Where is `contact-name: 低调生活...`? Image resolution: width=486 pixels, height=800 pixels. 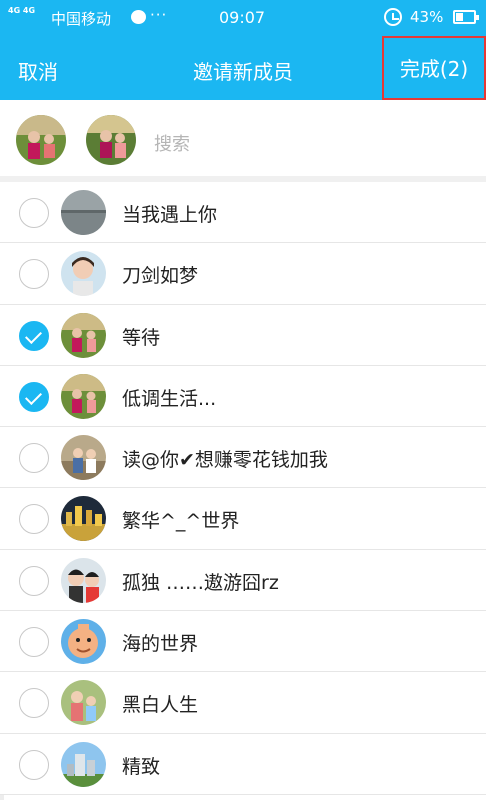 contact-name: 低调生活... is located at coordinates (169, 398).